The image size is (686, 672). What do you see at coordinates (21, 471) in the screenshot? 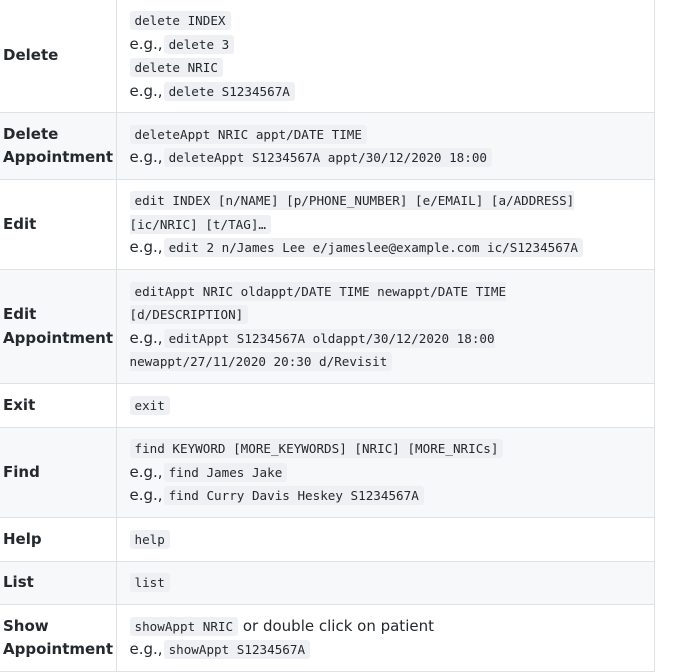
I see `command-name: Find` at bounding box center [21, 471].